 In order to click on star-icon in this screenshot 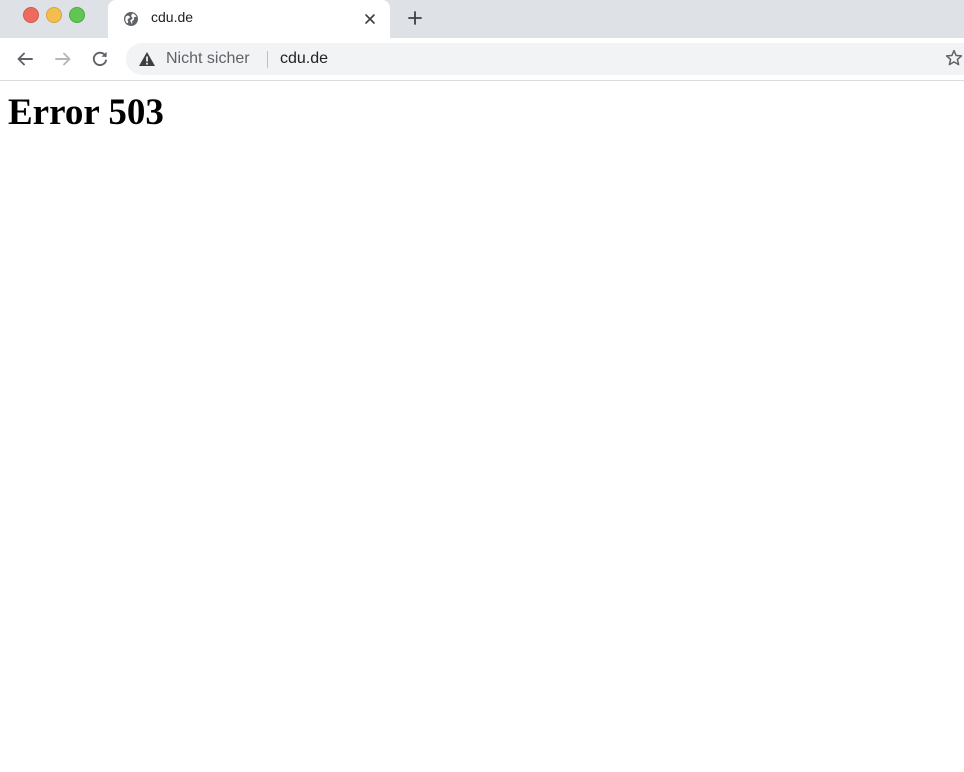, I will do `click(954, 57)`.